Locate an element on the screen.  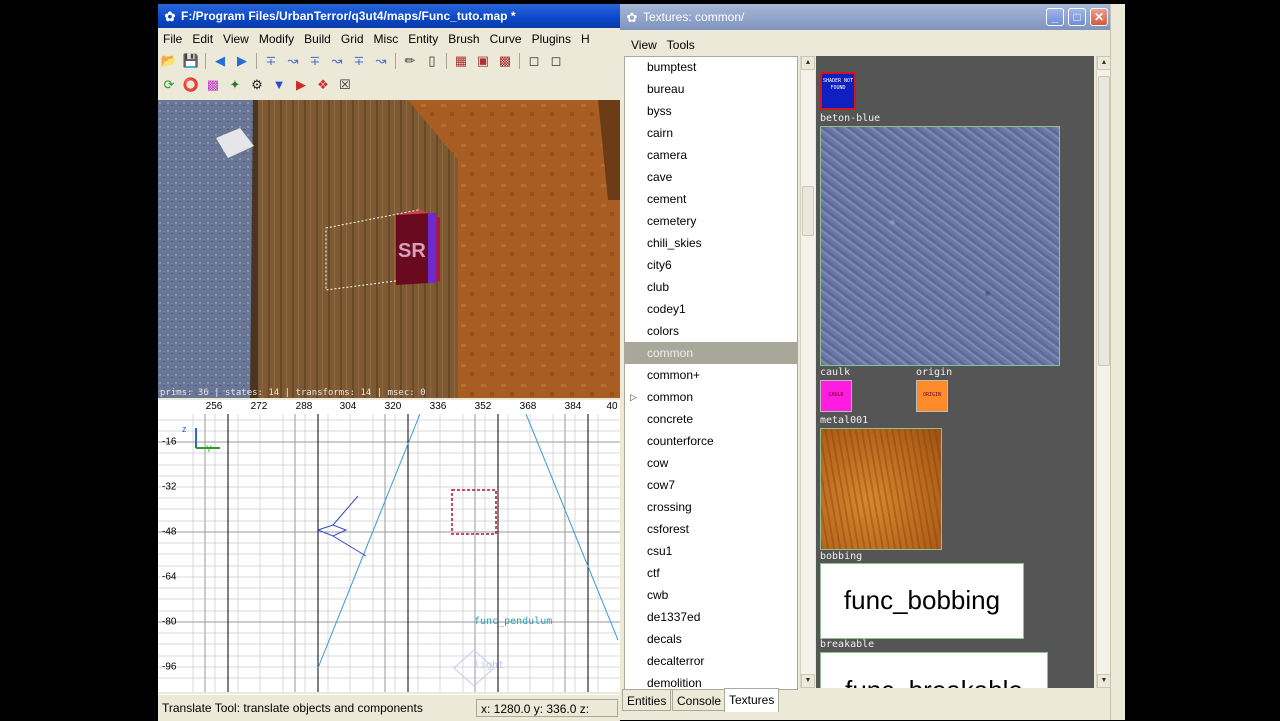
rotate-z-icon: ↝ is located at coordinates (381, 61).